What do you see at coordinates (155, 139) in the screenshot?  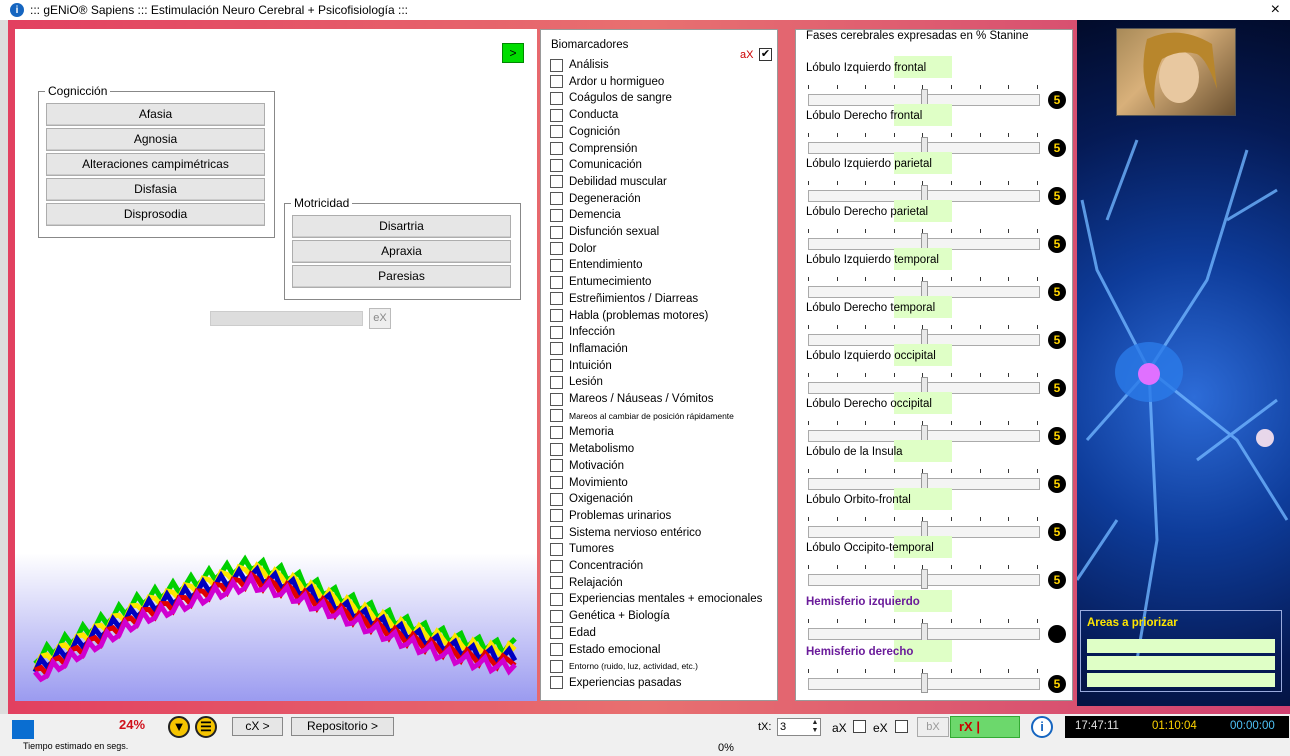 I see `agnosia-button: Agnosia` at bounding box center [155, 139].